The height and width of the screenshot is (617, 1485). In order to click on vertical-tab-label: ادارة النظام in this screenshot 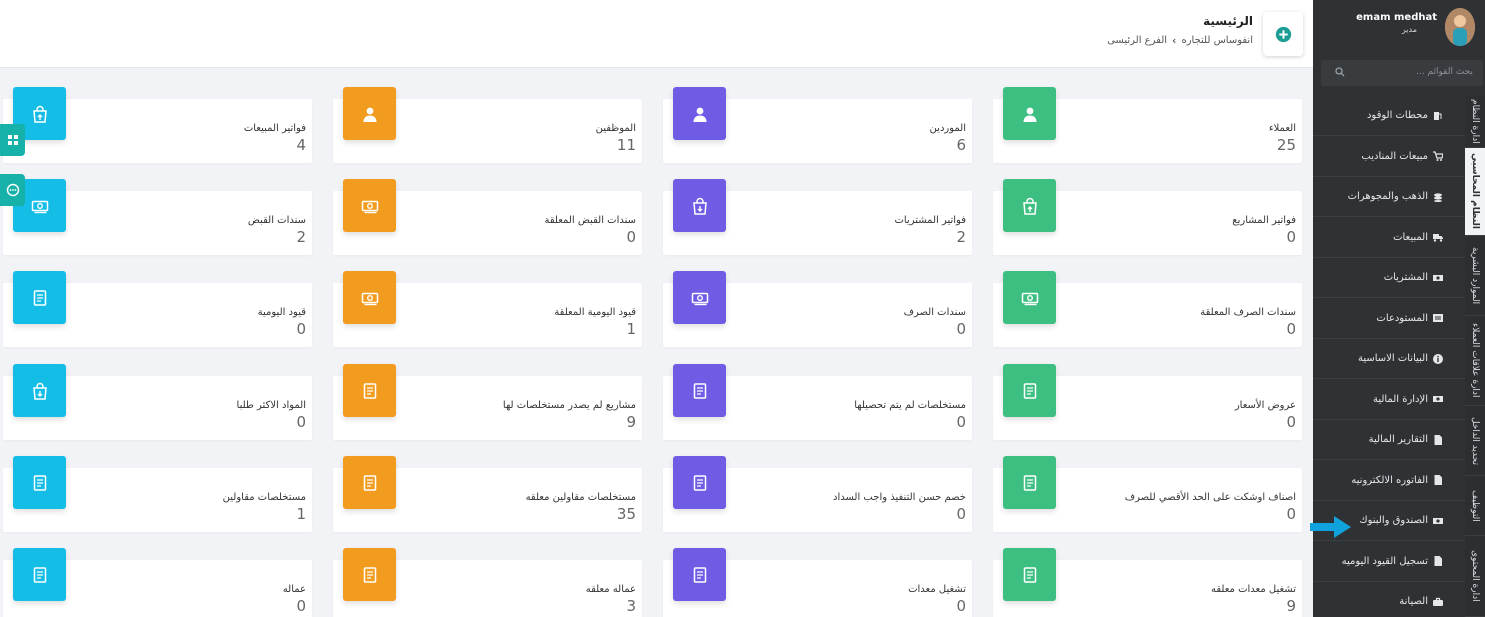, I will do `click(1475, 121)`.